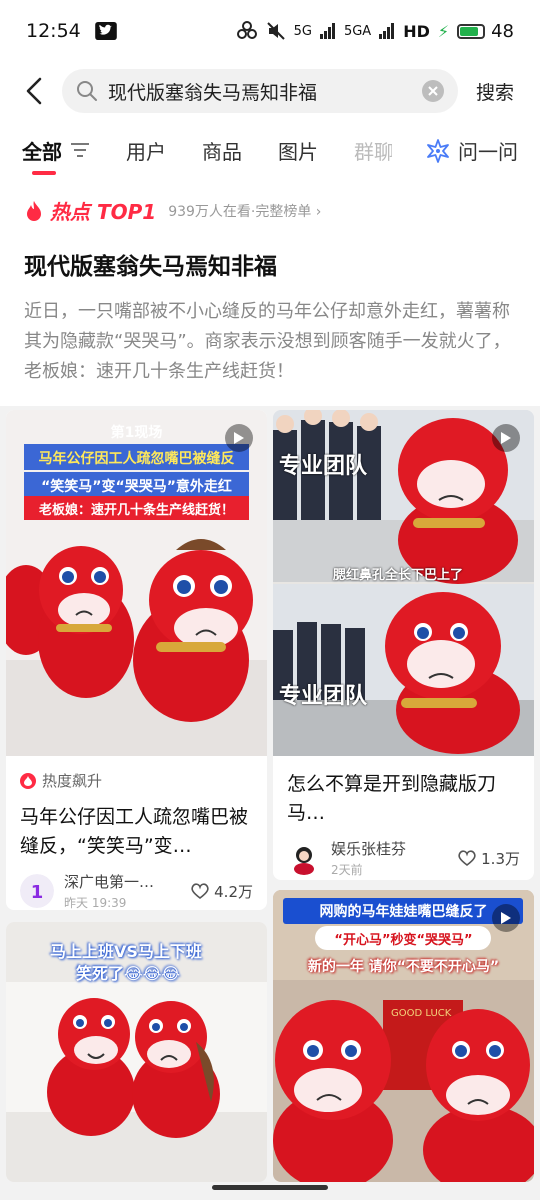 Image resolution: width=540 pixels, height=1200 pixels. What do you see at coordinates (222, 150) in the screenshot?
I see `tab-products: 商品` at bounding box center [222, 150].